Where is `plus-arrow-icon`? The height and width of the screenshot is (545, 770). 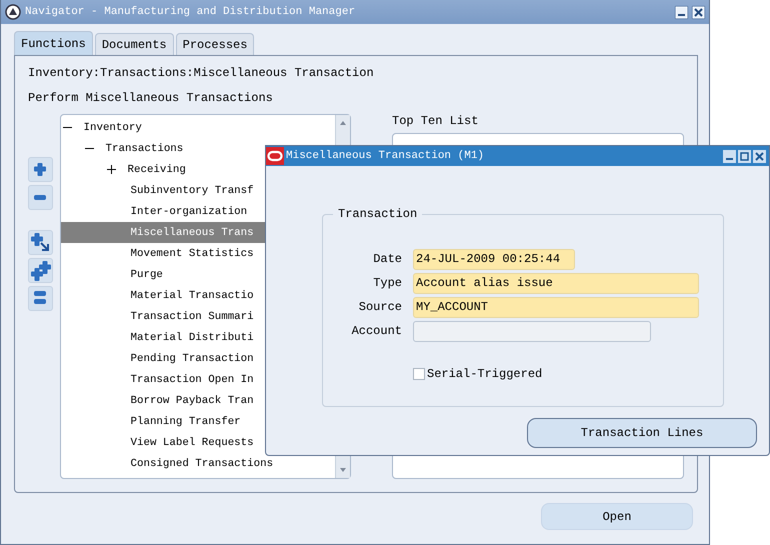
plus-arrow-icon is located at coordinates (40, 242).